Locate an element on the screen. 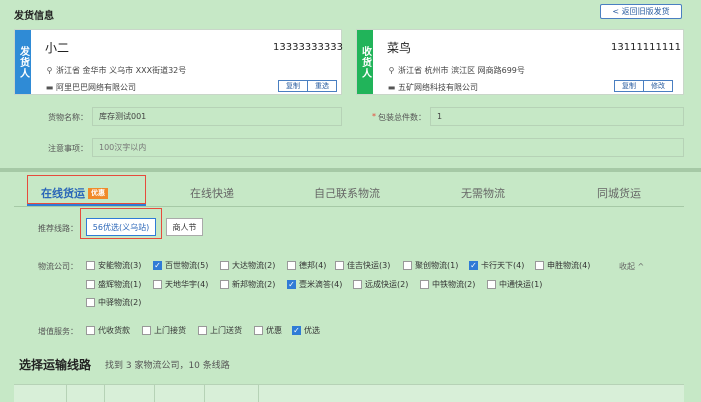  carrier-checkbox: 中通快运(1) is located at coordinates (514, 284).